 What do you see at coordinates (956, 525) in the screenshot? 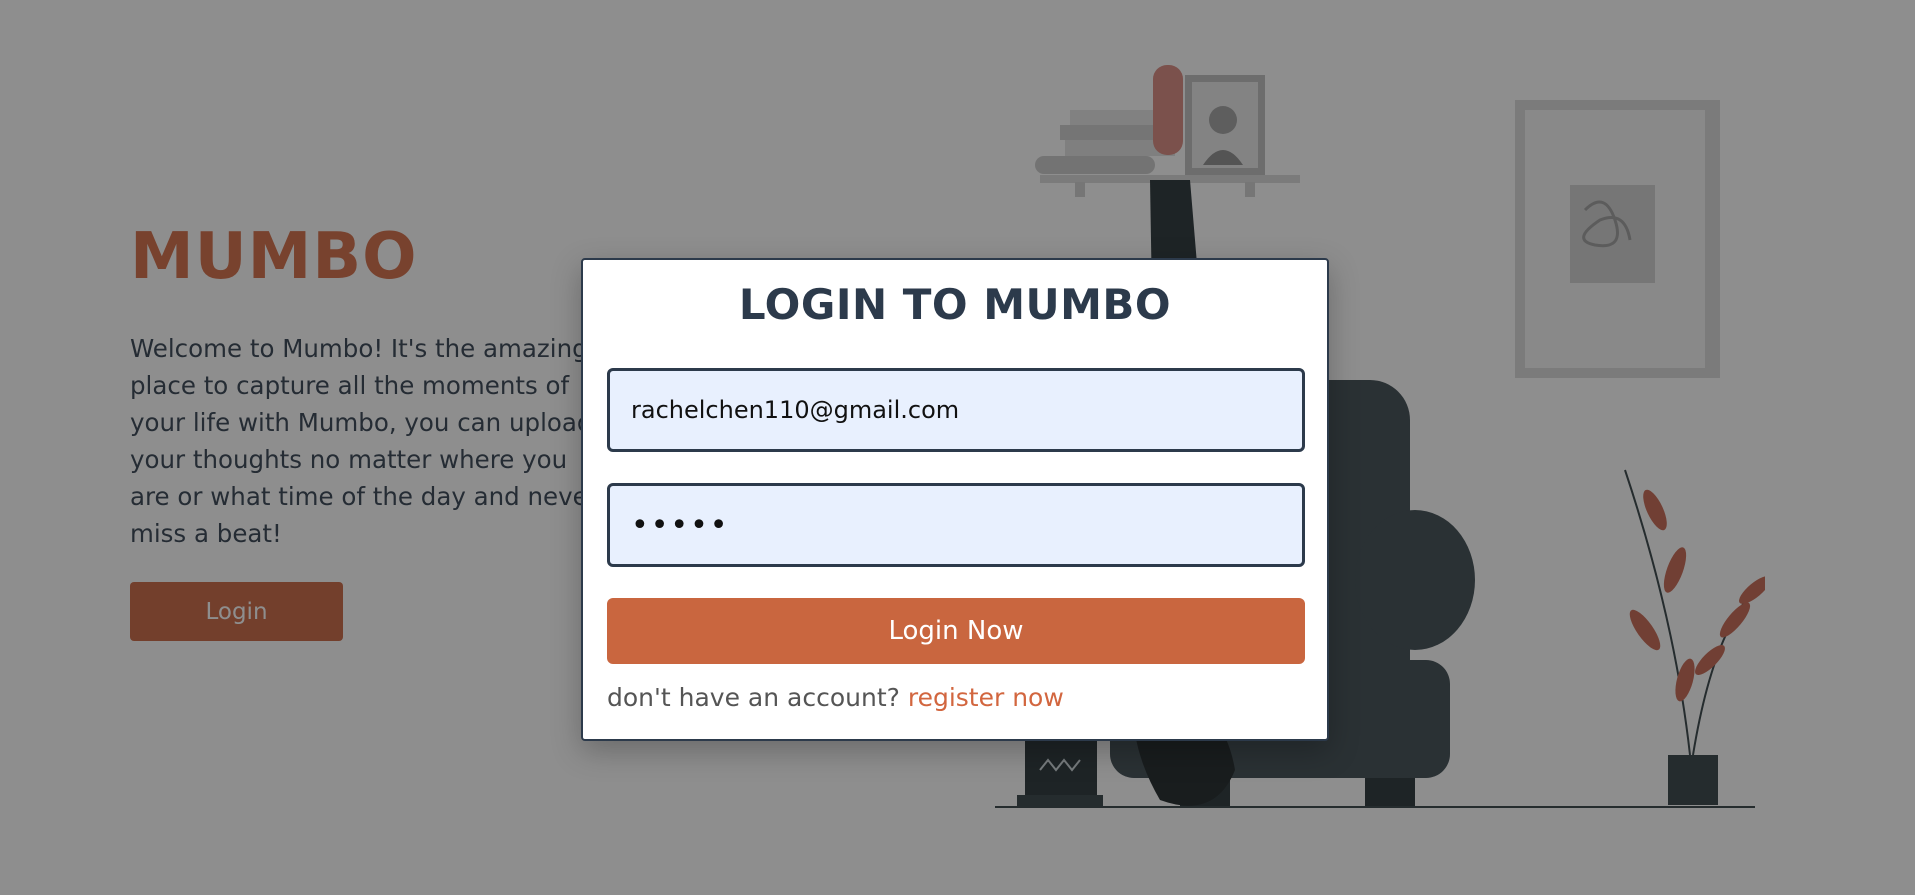
I see `password-field` at bounding box center [956, 525].